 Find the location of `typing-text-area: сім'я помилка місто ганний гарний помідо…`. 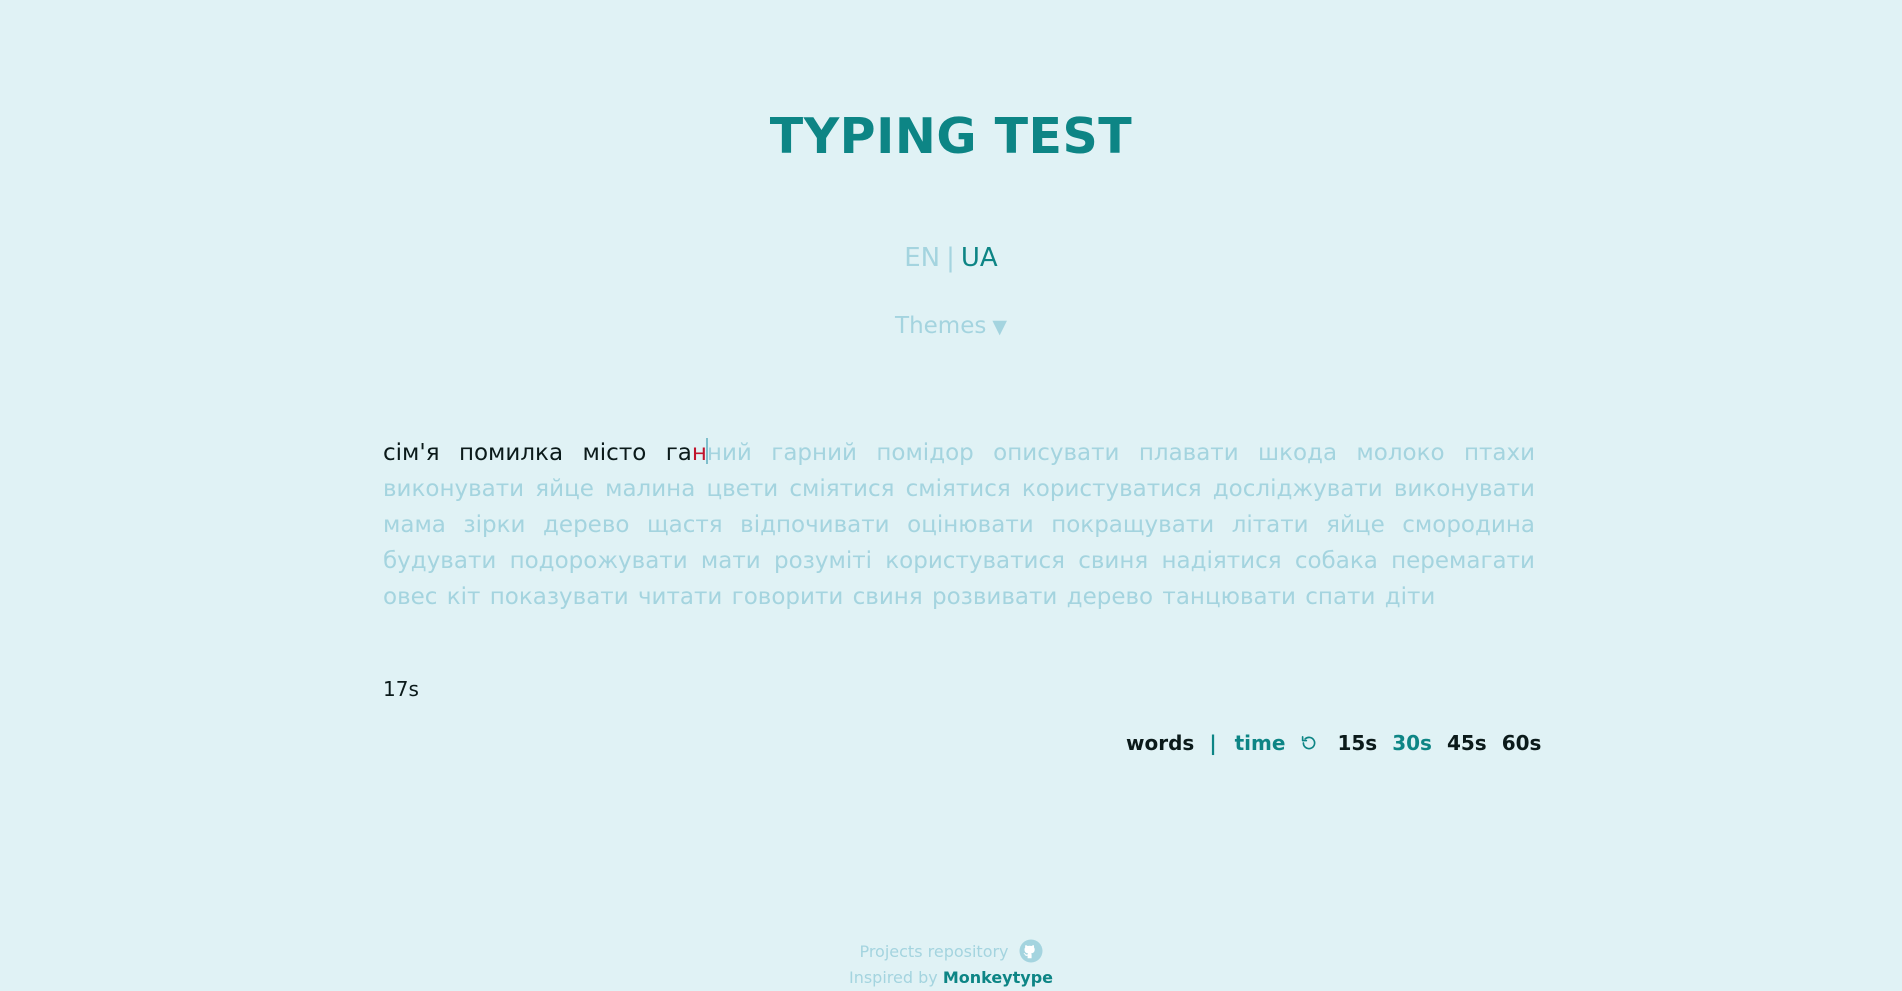

typing-text-area: сім'я помилка місто ганний гарний помідо… is located at coordinates (959, 525).